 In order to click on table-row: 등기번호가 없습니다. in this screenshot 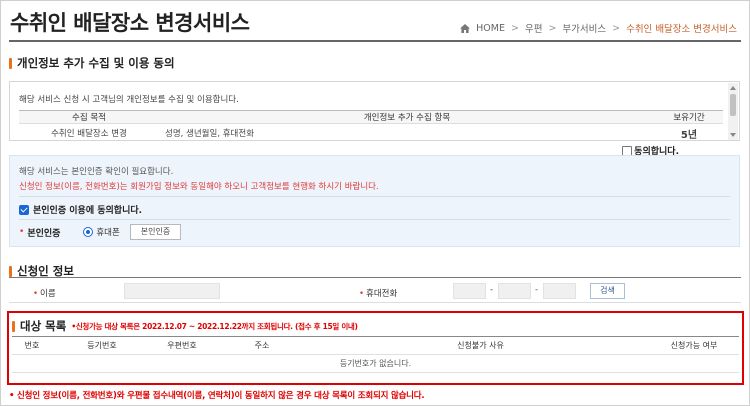, I will do `click(375, 363)`.